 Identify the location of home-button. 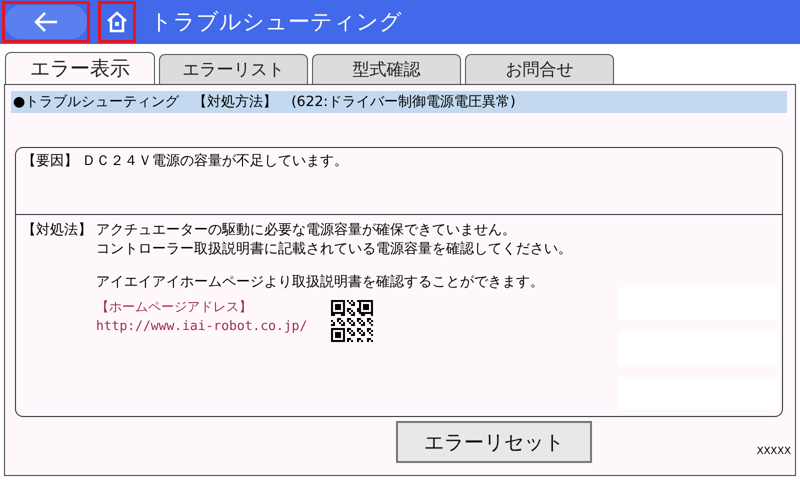
(117, 22).